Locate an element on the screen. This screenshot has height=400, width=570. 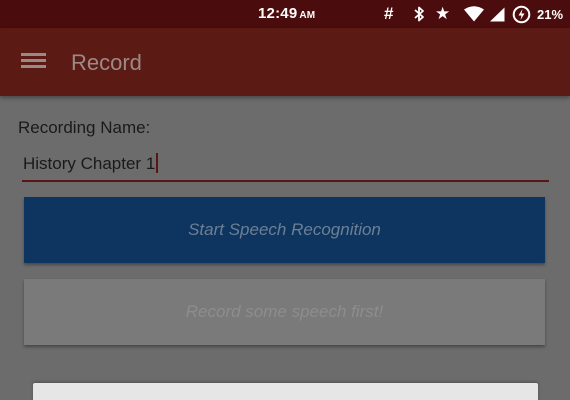
text-cursor is located at coordinates (157, 163).